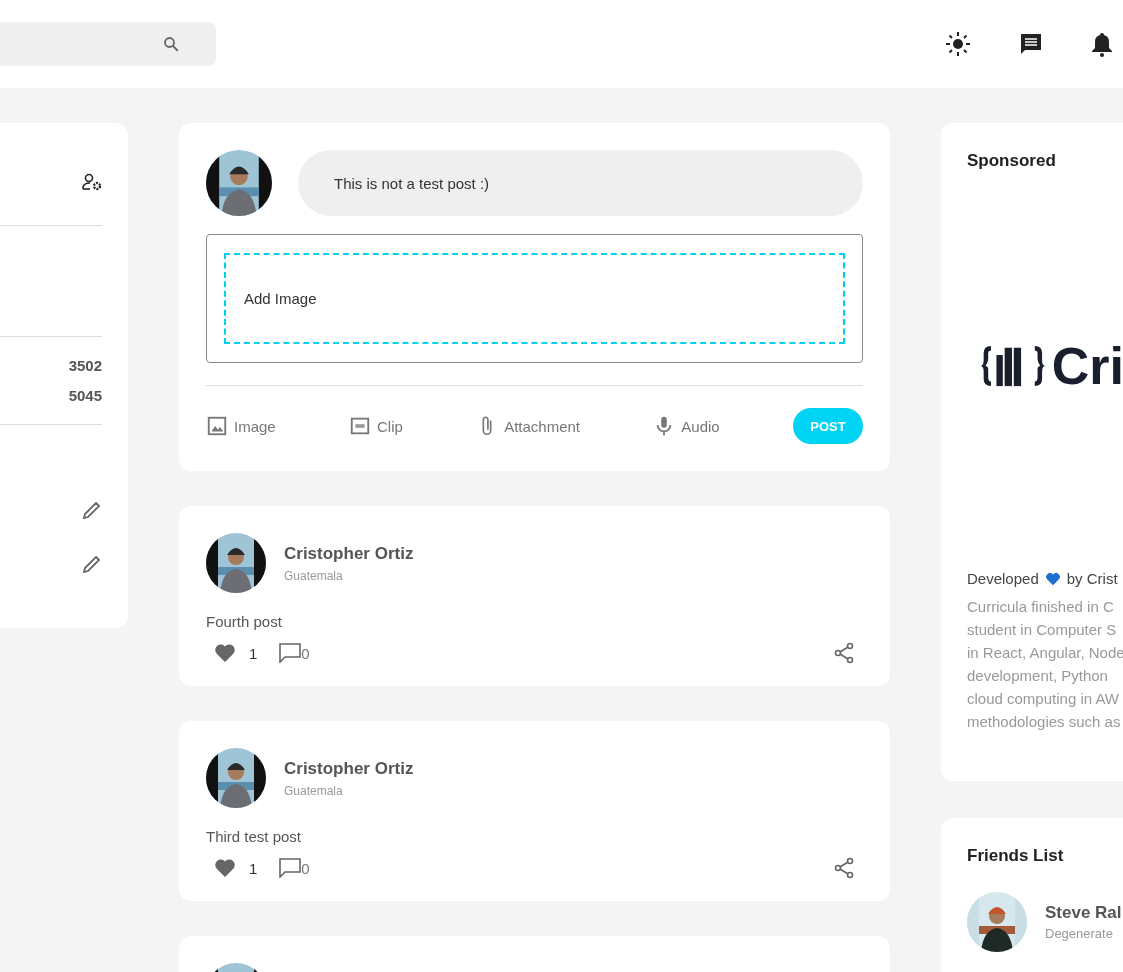 The image size is (1123, 972). Describe the element at coordinates (376, 426) in the screenshot. I see `attach-gif-button: Clip` at that location.